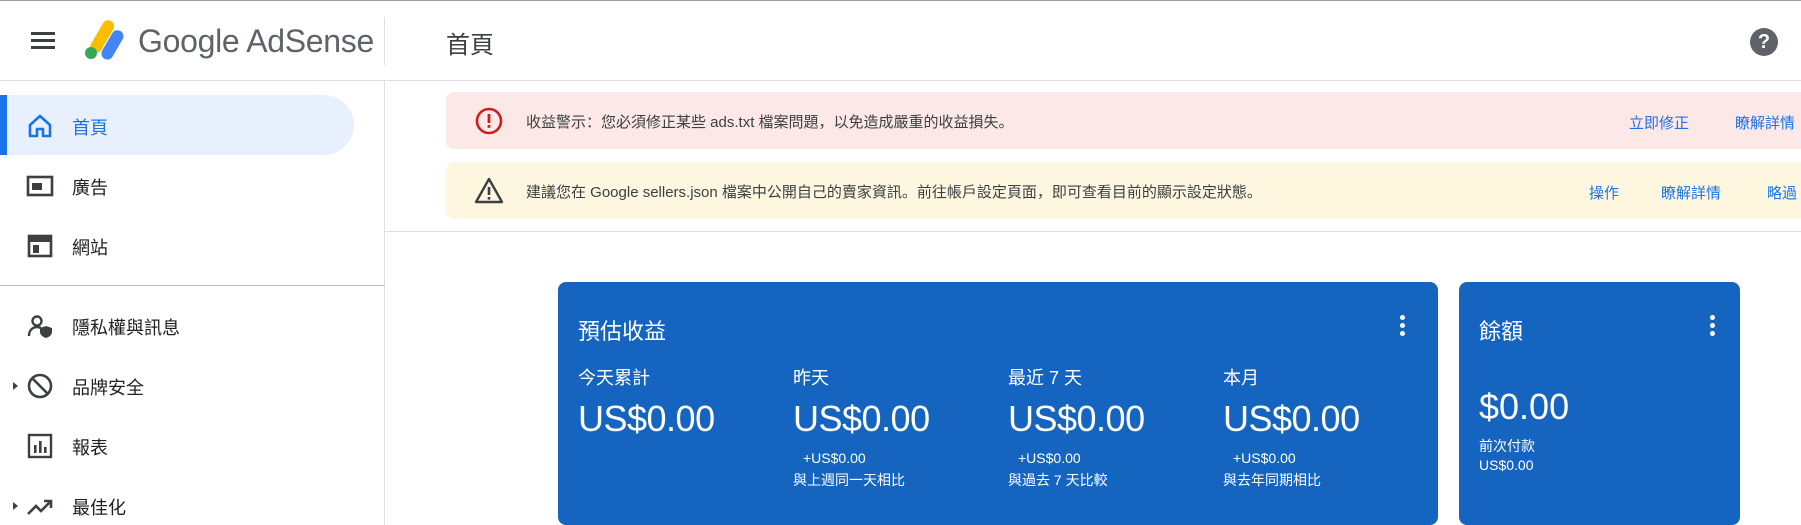 The height and width of the screenshot is (525, 1801). I want to click on sidebar-item-label: 報表, so click(90, 448).